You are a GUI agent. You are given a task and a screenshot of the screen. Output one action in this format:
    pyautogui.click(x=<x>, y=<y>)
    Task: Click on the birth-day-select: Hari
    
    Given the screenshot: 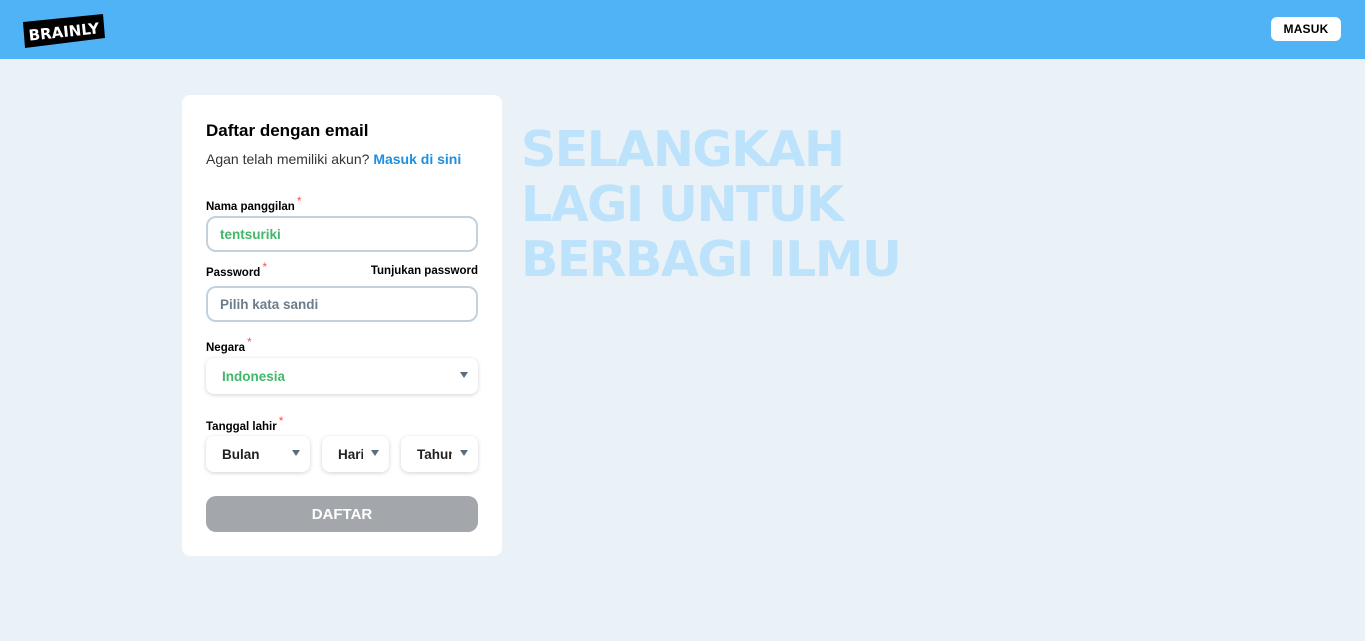 What is the action you would take?
    pyautogui.click(x=355, y=454)
    